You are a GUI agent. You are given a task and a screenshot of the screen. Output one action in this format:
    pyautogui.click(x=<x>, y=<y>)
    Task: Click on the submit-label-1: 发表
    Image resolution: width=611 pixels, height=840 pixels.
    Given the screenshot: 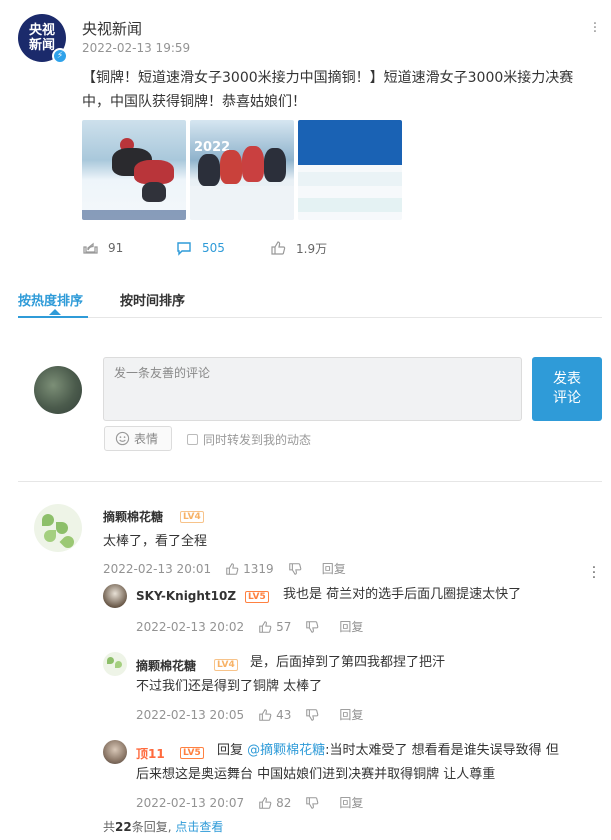 What is the action you would take?
    pyautogui.click(x=567, y=379)
    